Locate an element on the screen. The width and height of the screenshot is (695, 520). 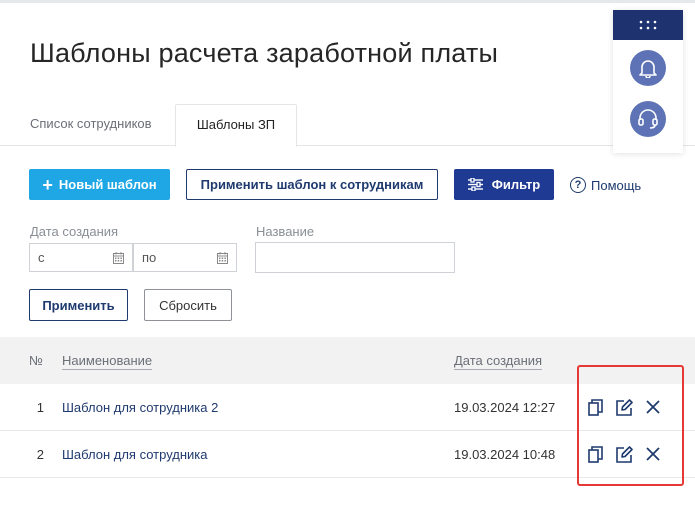
row-date: 19.03.2024 10:48 is located at coordinates (505, 454).